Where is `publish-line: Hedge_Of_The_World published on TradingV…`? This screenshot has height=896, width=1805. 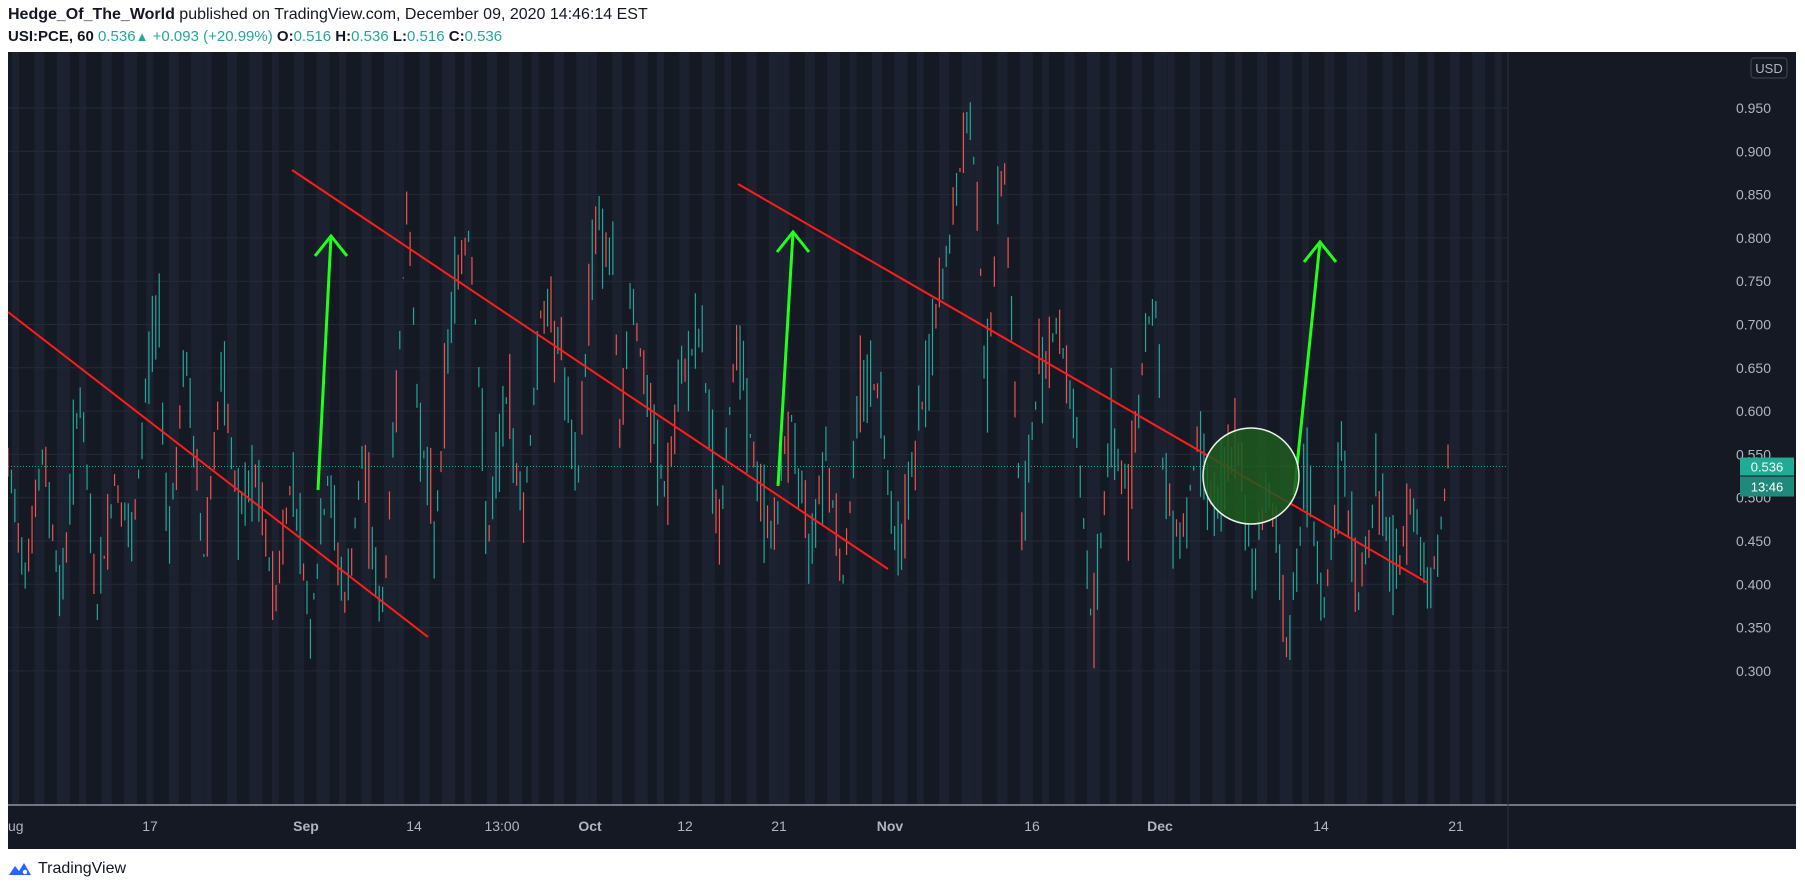 publish-line: Hedge_Of_The_World published on TradingV… is located at coordinates (328, 15).